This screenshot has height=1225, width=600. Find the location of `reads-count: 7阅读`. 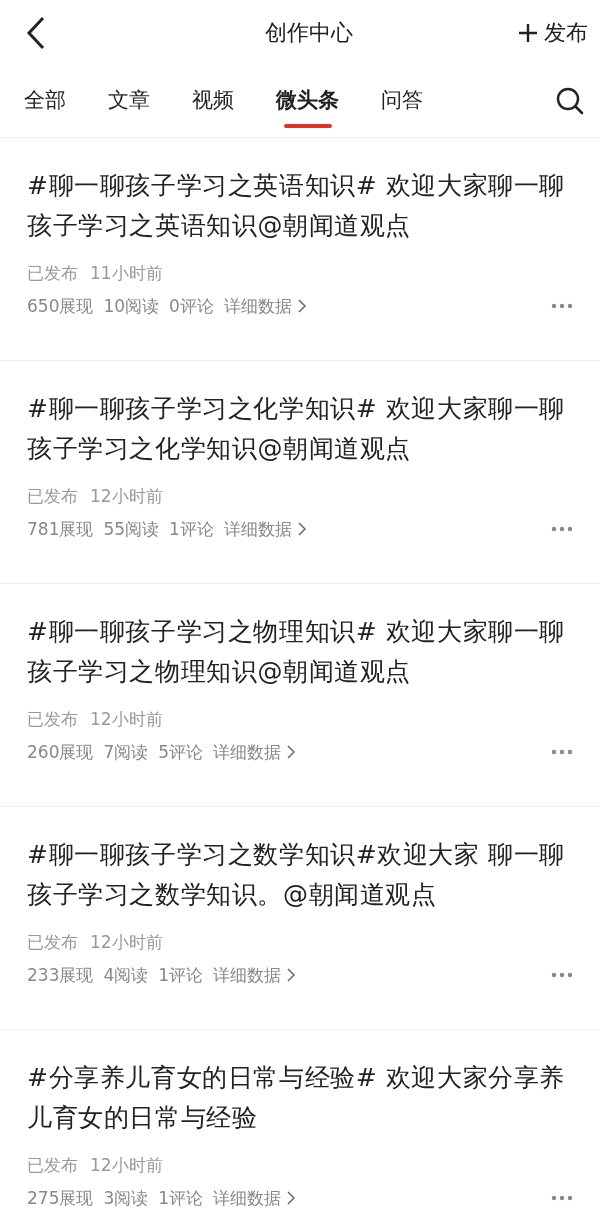

reads-count: 7阅读 is located at coordinates (126, 752).